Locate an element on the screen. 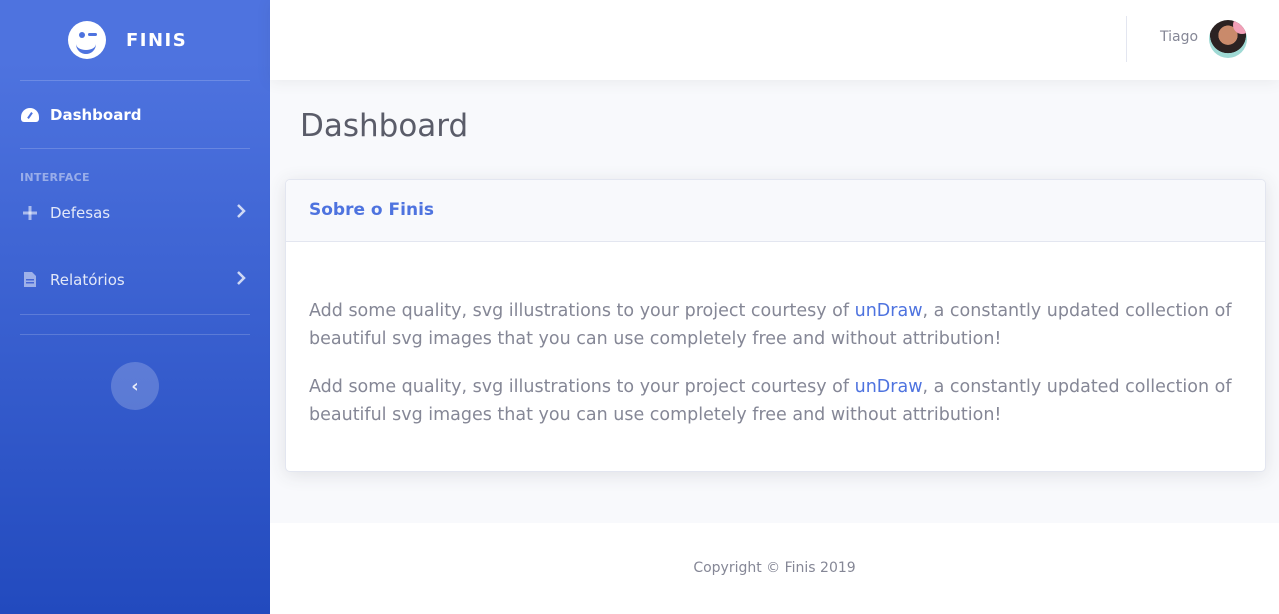  brand-name: FINIS is located at coordinates (157, 40).